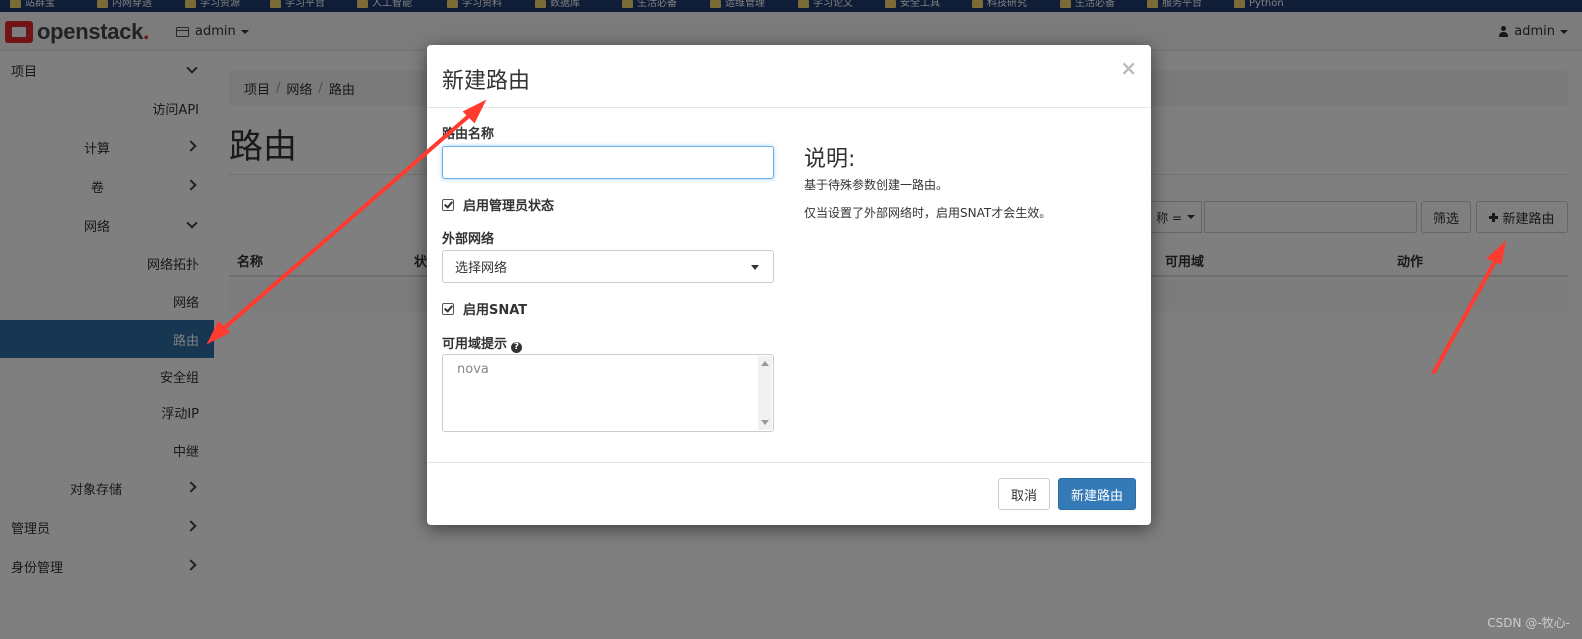  I want to click on watermark: CSDN @-牧心-, so click(1528, 623).